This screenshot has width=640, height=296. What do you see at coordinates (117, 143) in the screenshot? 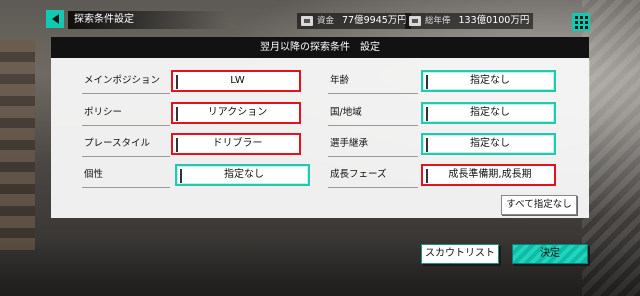
I see `play-style-label: プレースタイル` at bounding box center [117, 143].